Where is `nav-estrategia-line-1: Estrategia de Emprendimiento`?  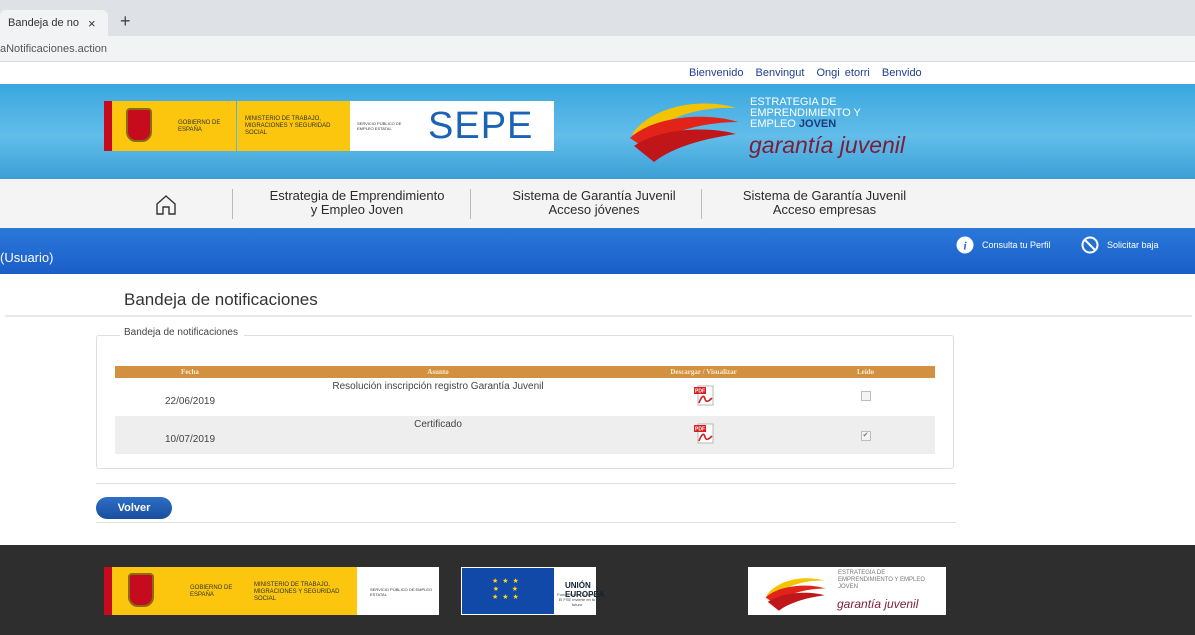
nav-estrategia-line-1: Estrategia de Emprendimiento is located at coordinates (357, 195).